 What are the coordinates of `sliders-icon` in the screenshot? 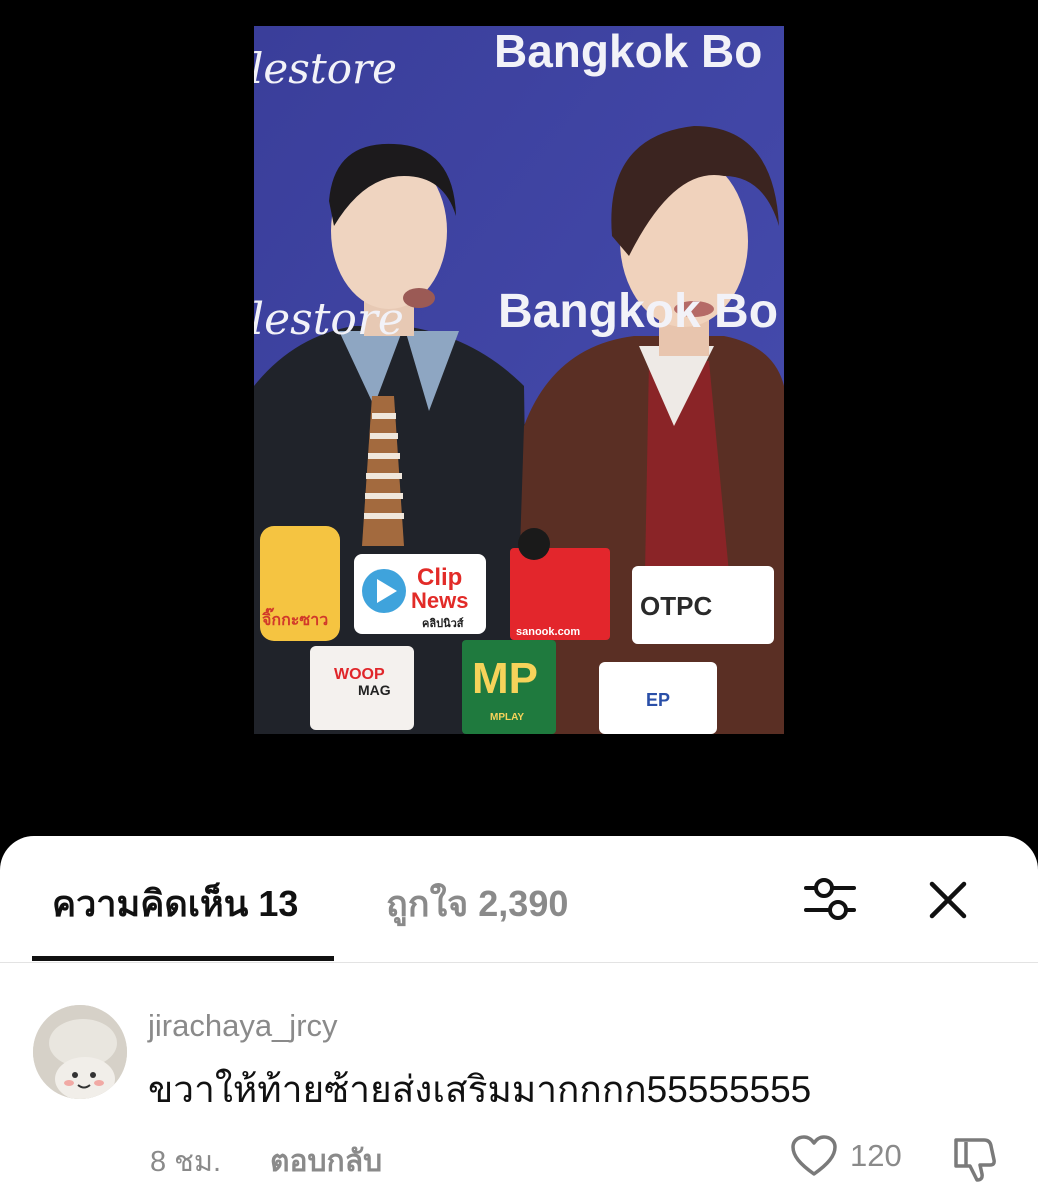 It's located at (830, 899).